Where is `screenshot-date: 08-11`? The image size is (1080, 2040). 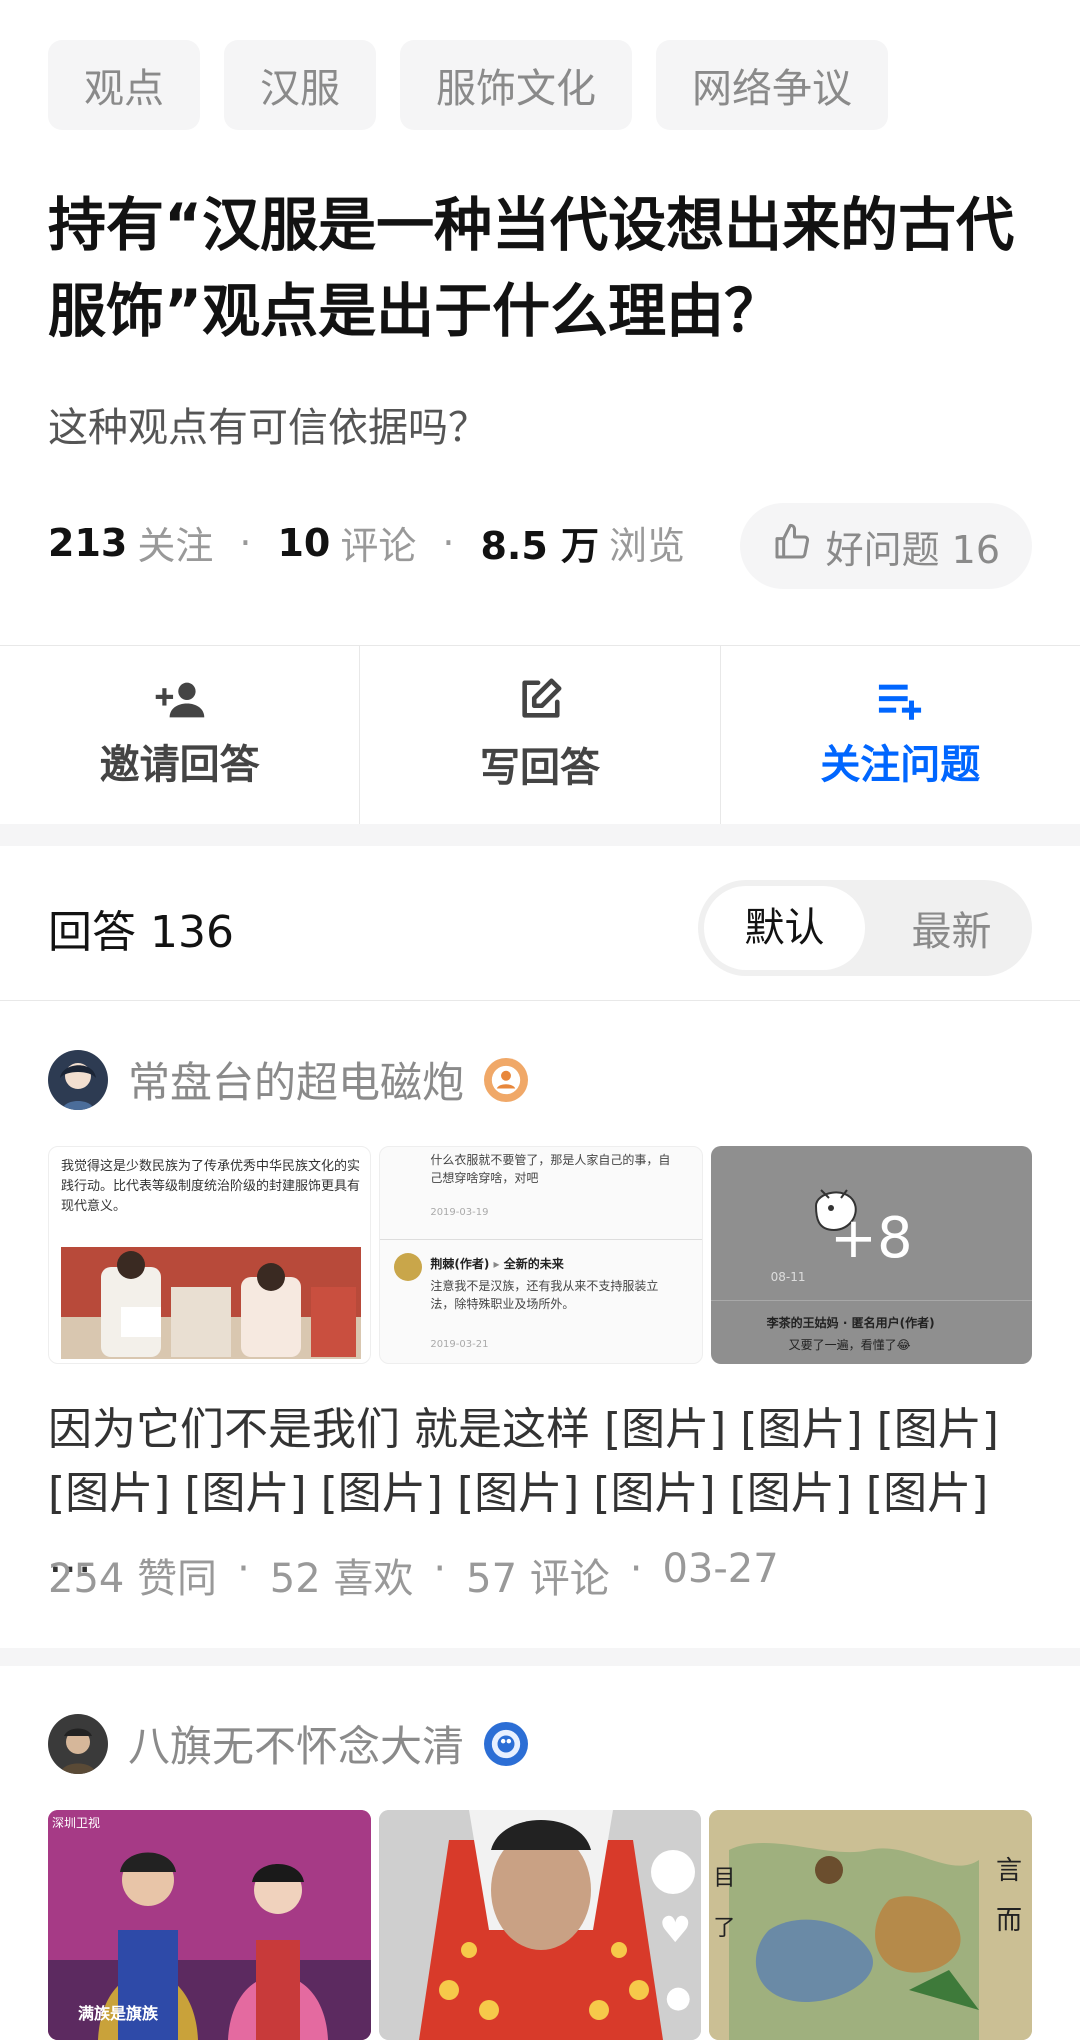 screenshot-date: 08-11 is located at coordinates (788, 1277).